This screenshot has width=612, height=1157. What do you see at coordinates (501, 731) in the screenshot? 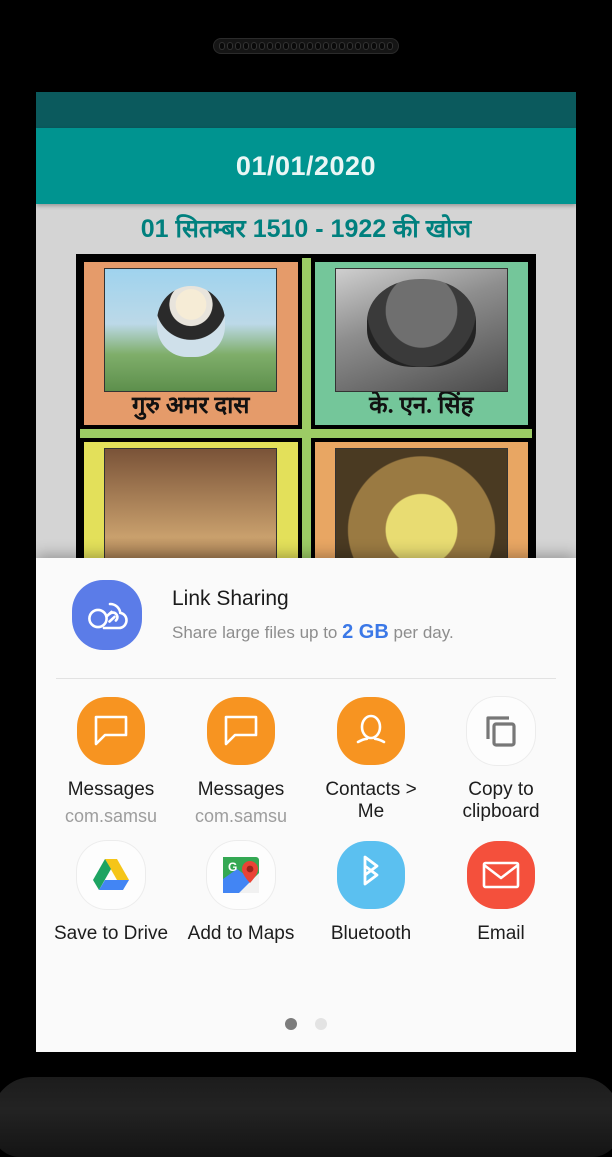
I see `copy-clipboard-icon` at bounding box center [501, 731].